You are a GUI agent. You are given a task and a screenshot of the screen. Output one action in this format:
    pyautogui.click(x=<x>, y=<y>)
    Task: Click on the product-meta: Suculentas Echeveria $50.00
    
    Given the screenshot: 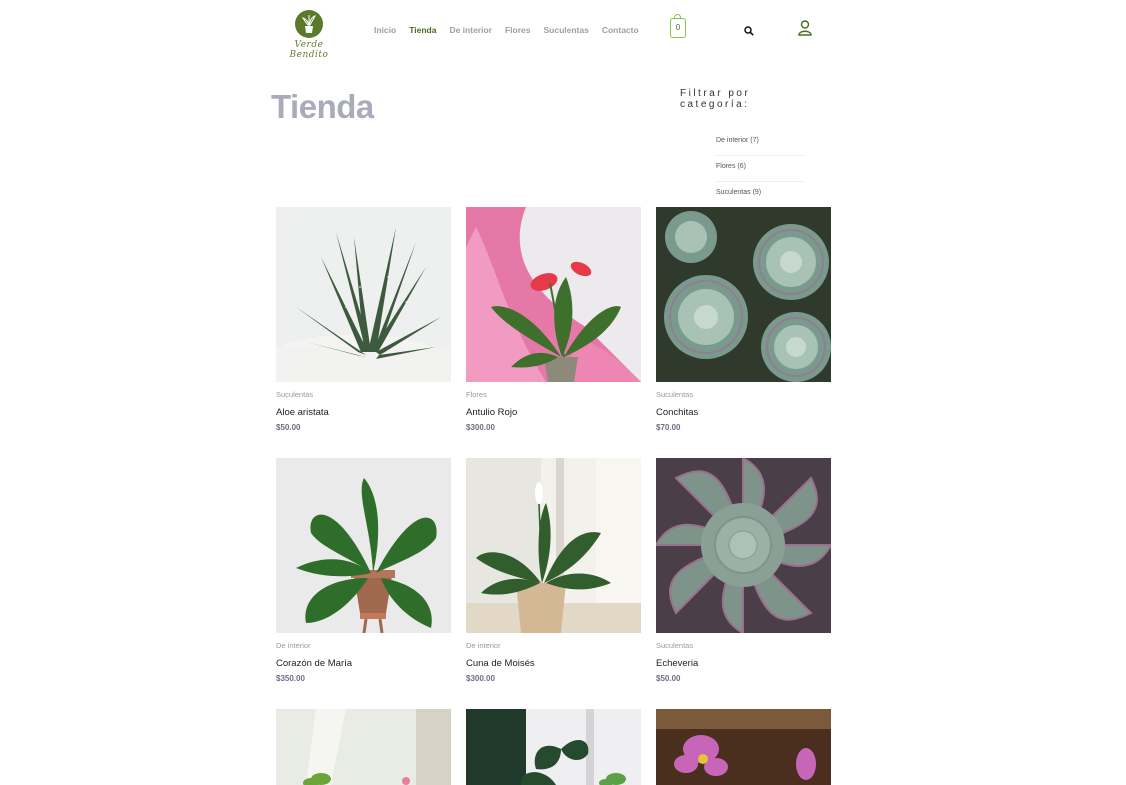 What is the action you would take?
    pyautogui.click(x=743, y=658)
    